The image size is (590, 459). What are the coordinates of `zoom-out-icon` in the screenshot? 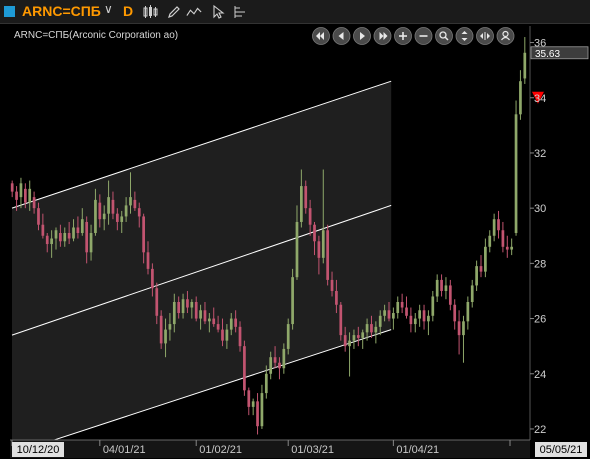 It's located at (423, 36).